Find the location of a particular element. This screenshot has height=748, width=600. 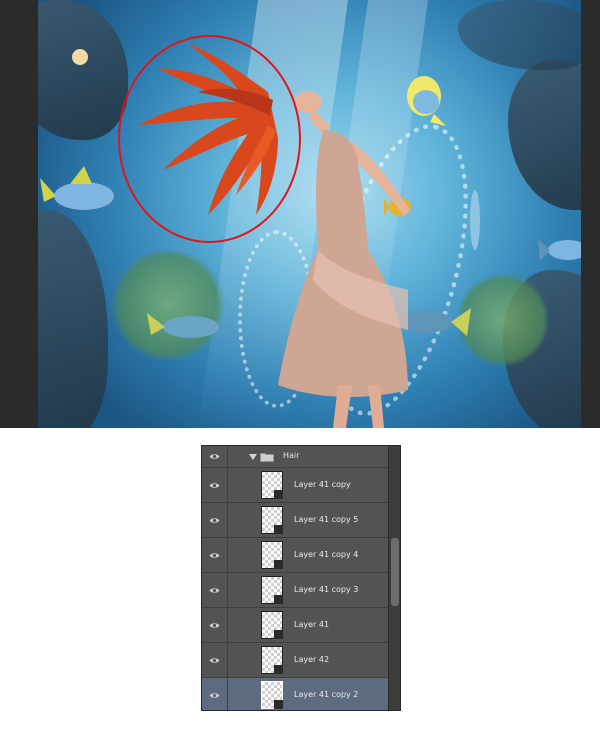

layer-group-hair: Hair is located at coordinates (295, 457).